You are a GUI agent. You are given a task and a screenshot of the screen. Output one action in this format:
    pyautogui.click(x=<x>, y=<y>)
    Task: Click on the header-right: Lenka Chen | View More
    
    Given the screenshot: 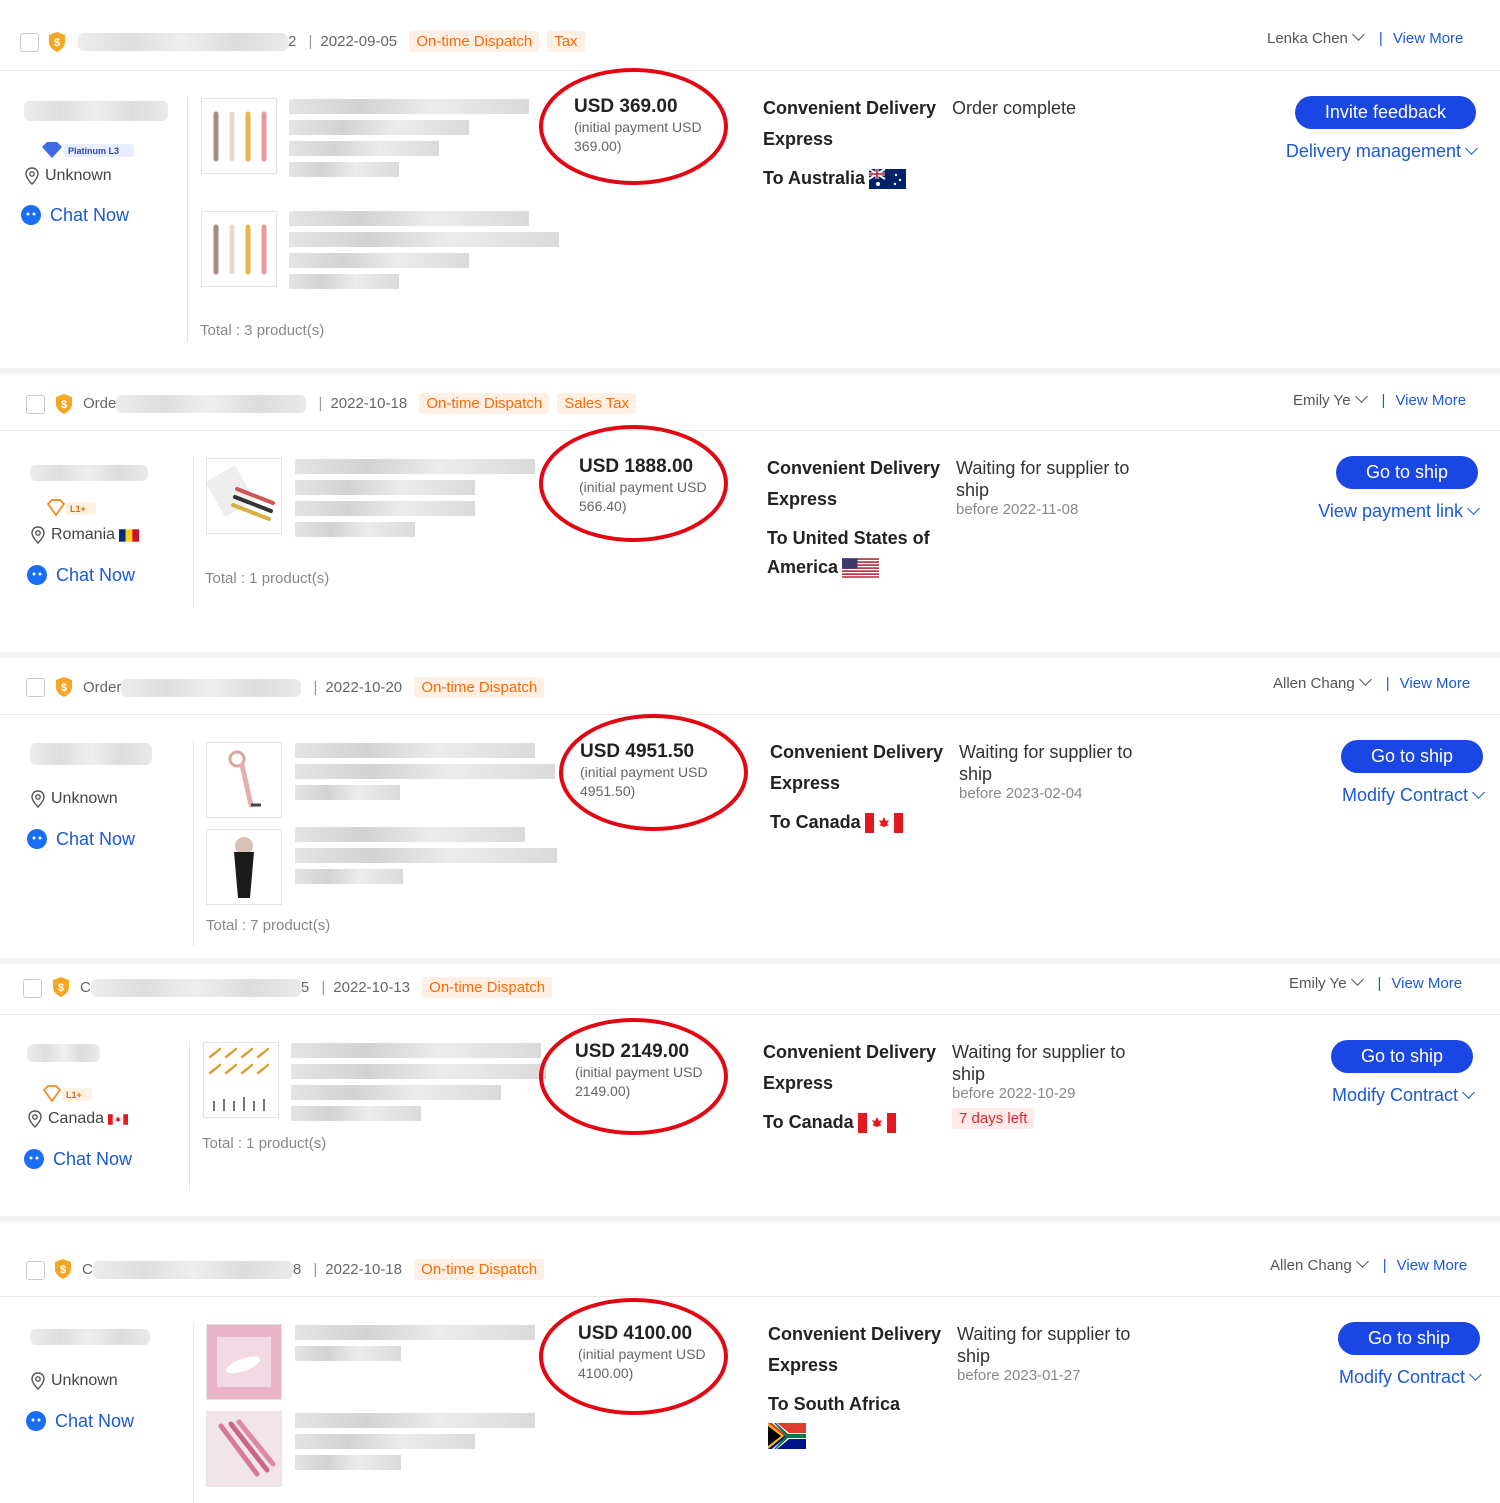 What is the action you would take?
    pyautogui.click(x=1365, y=37)
    